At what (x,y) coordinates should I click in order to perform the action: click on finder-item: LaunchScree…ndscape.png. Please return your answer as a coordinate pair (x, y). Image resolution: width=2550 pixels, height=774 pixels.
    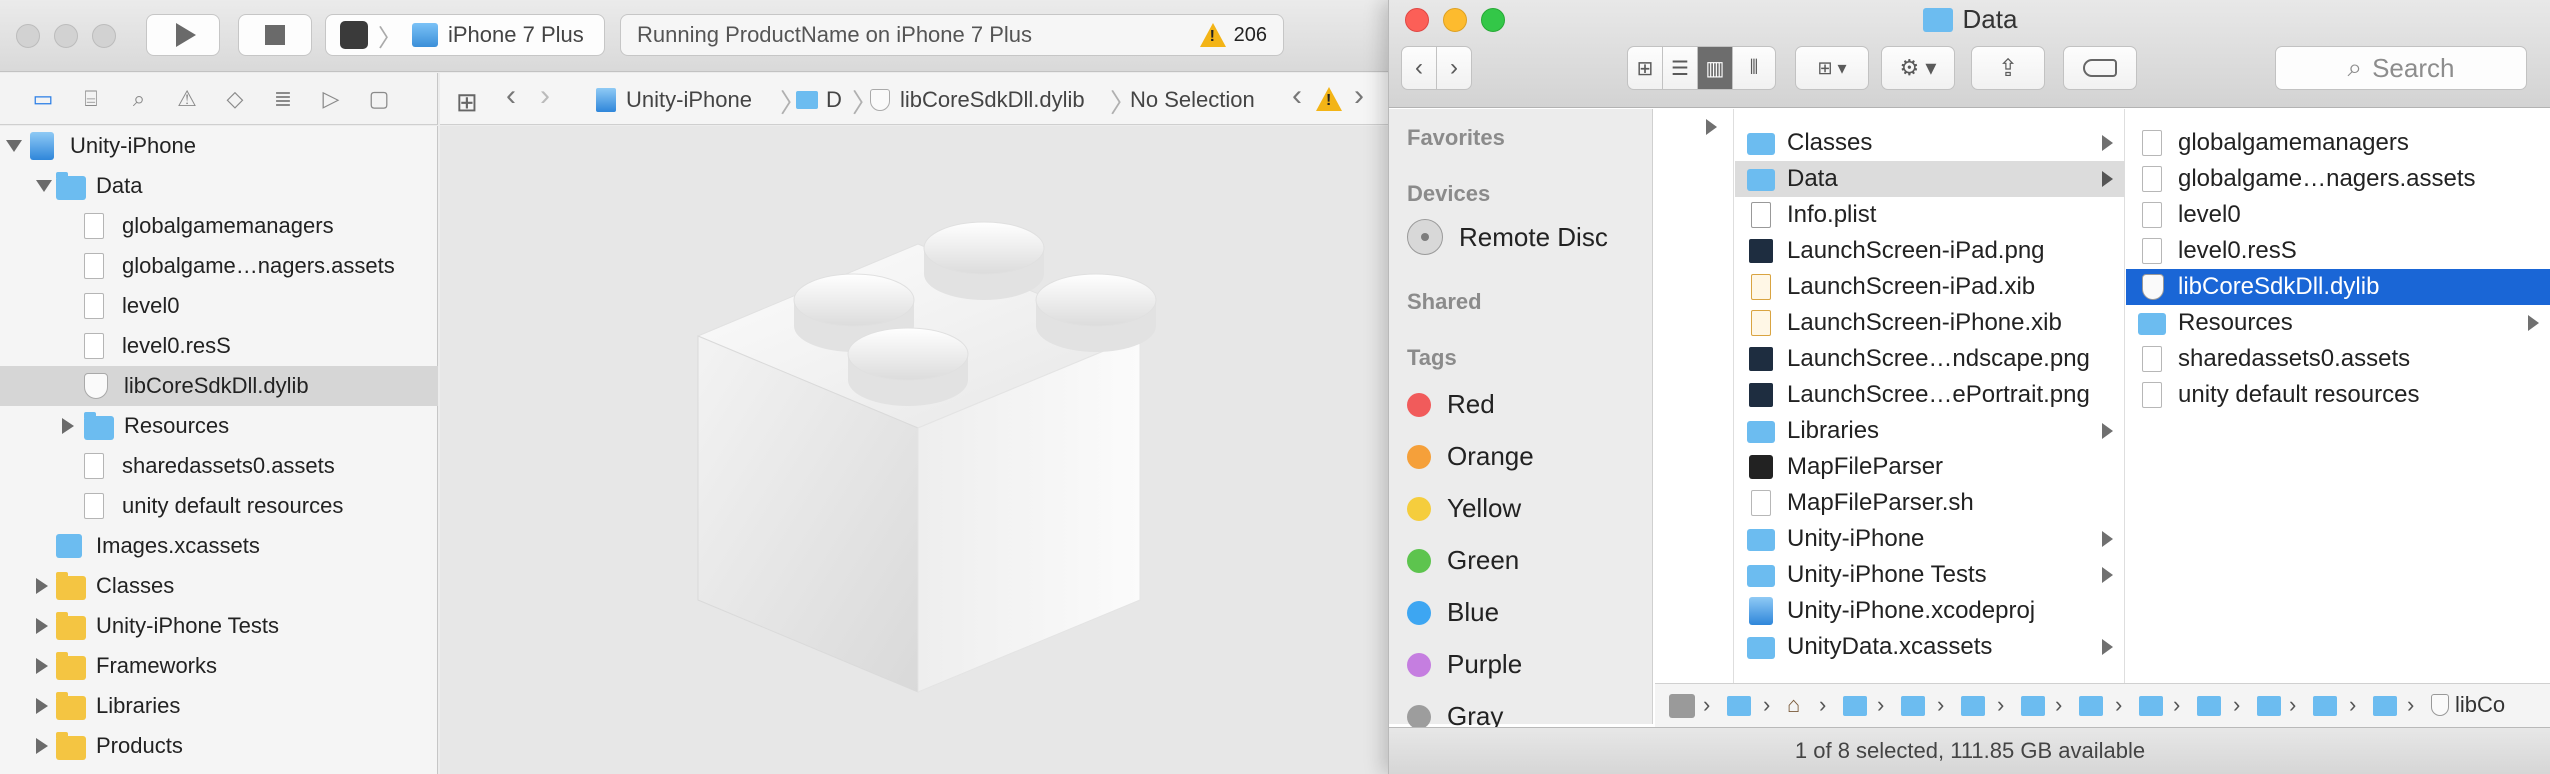
    Looking at the image, I should click on (1930, 359).